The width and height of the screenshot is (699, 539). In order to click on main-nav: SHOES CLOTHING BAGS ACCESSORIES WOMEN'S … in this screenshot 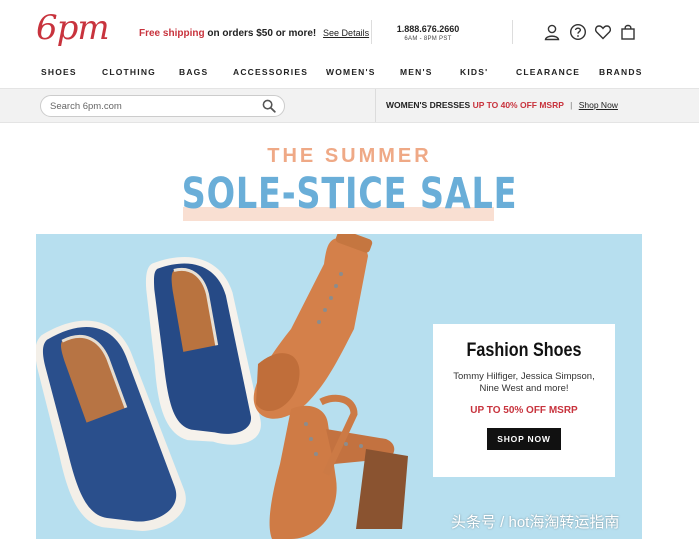, I will do `click(349, 74)`.